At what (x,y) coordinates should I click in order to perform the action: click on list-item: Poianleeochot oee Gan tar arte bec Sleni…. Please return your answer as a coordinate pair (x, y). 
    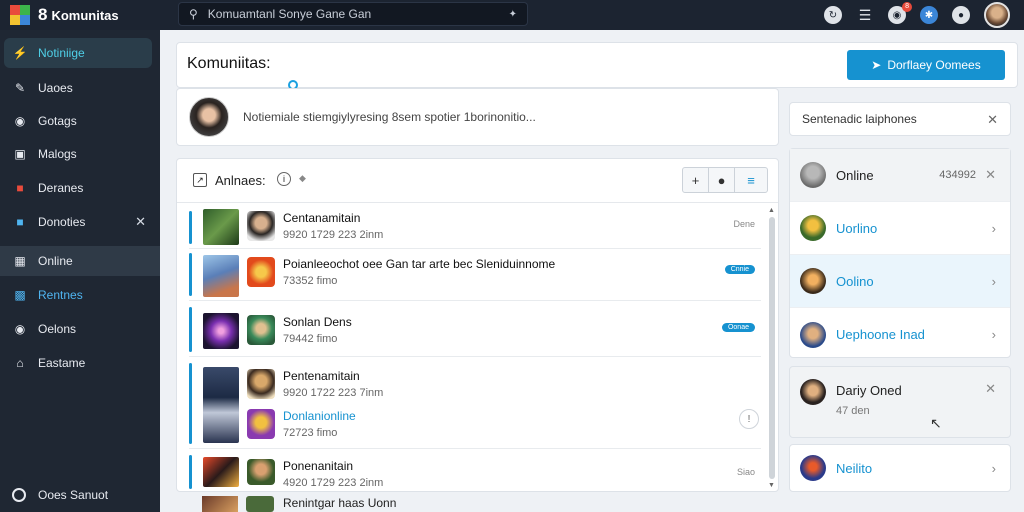
    Looking at the image, I should click on (475, 275).